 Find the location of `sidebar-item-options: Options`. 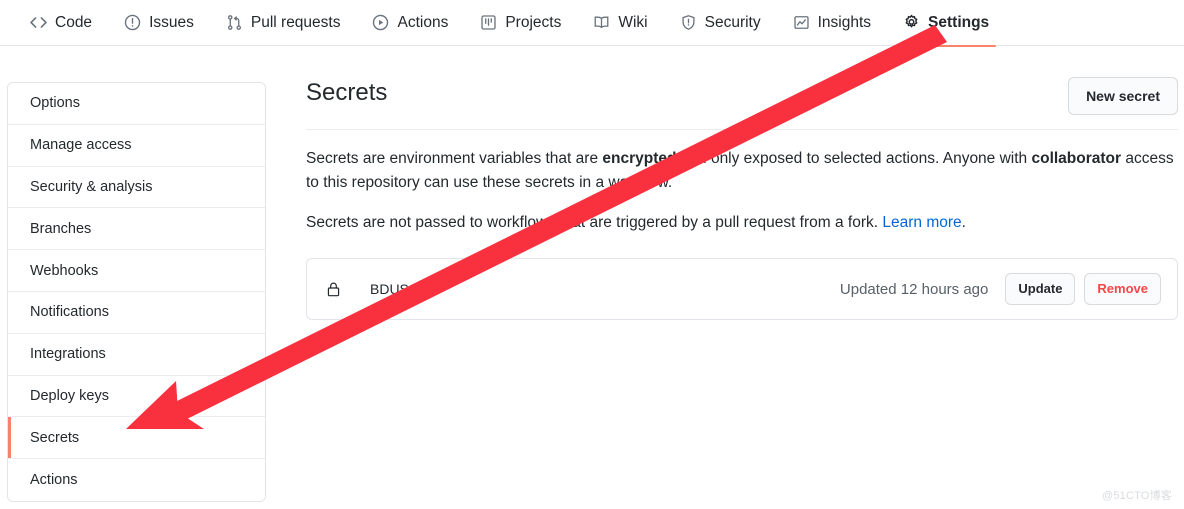

sidebar-item-options: Options is located at coordinates (136, 104).